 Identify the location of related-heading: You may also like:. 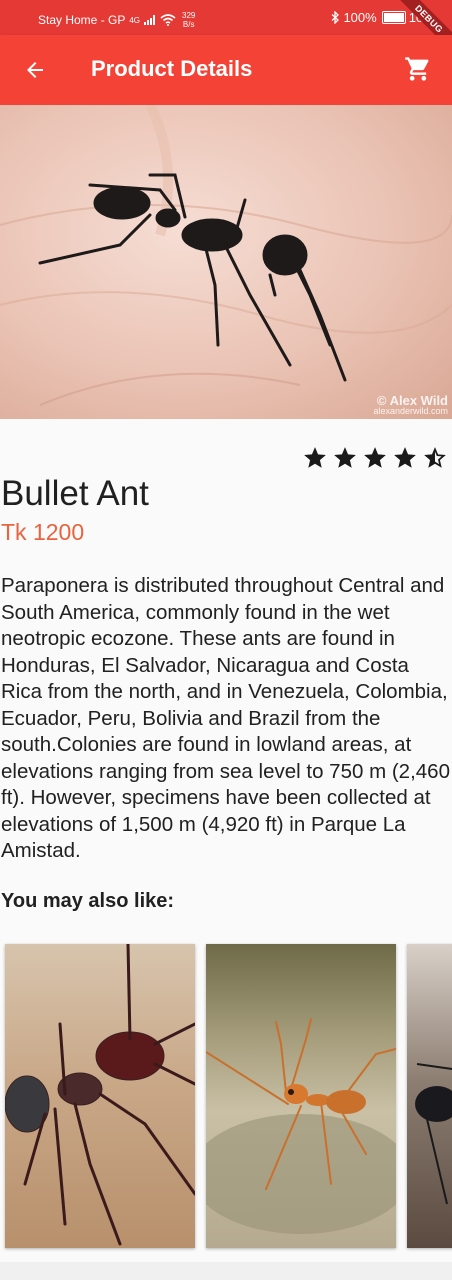
(88, 901).